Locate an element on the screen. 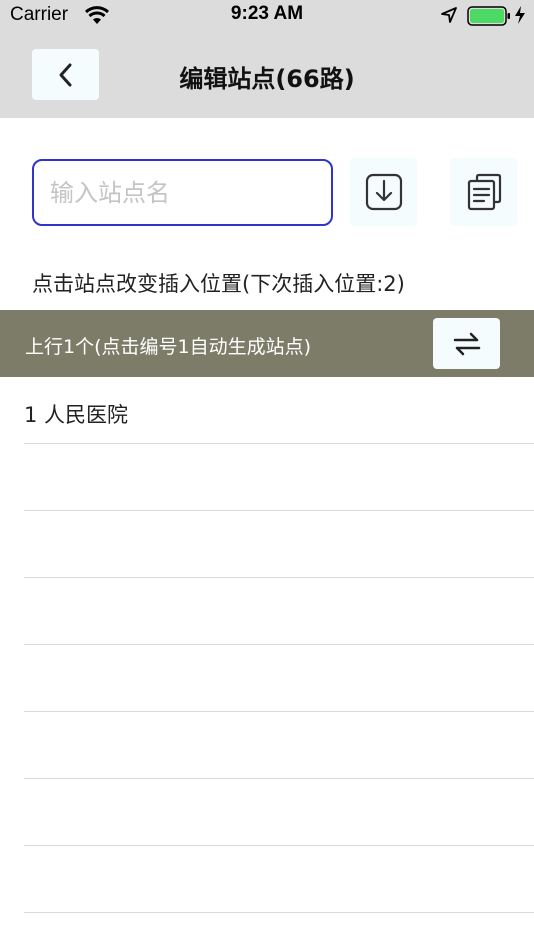  nav-bar: 编辑站点(66路) is located at coordinates (267, 75).